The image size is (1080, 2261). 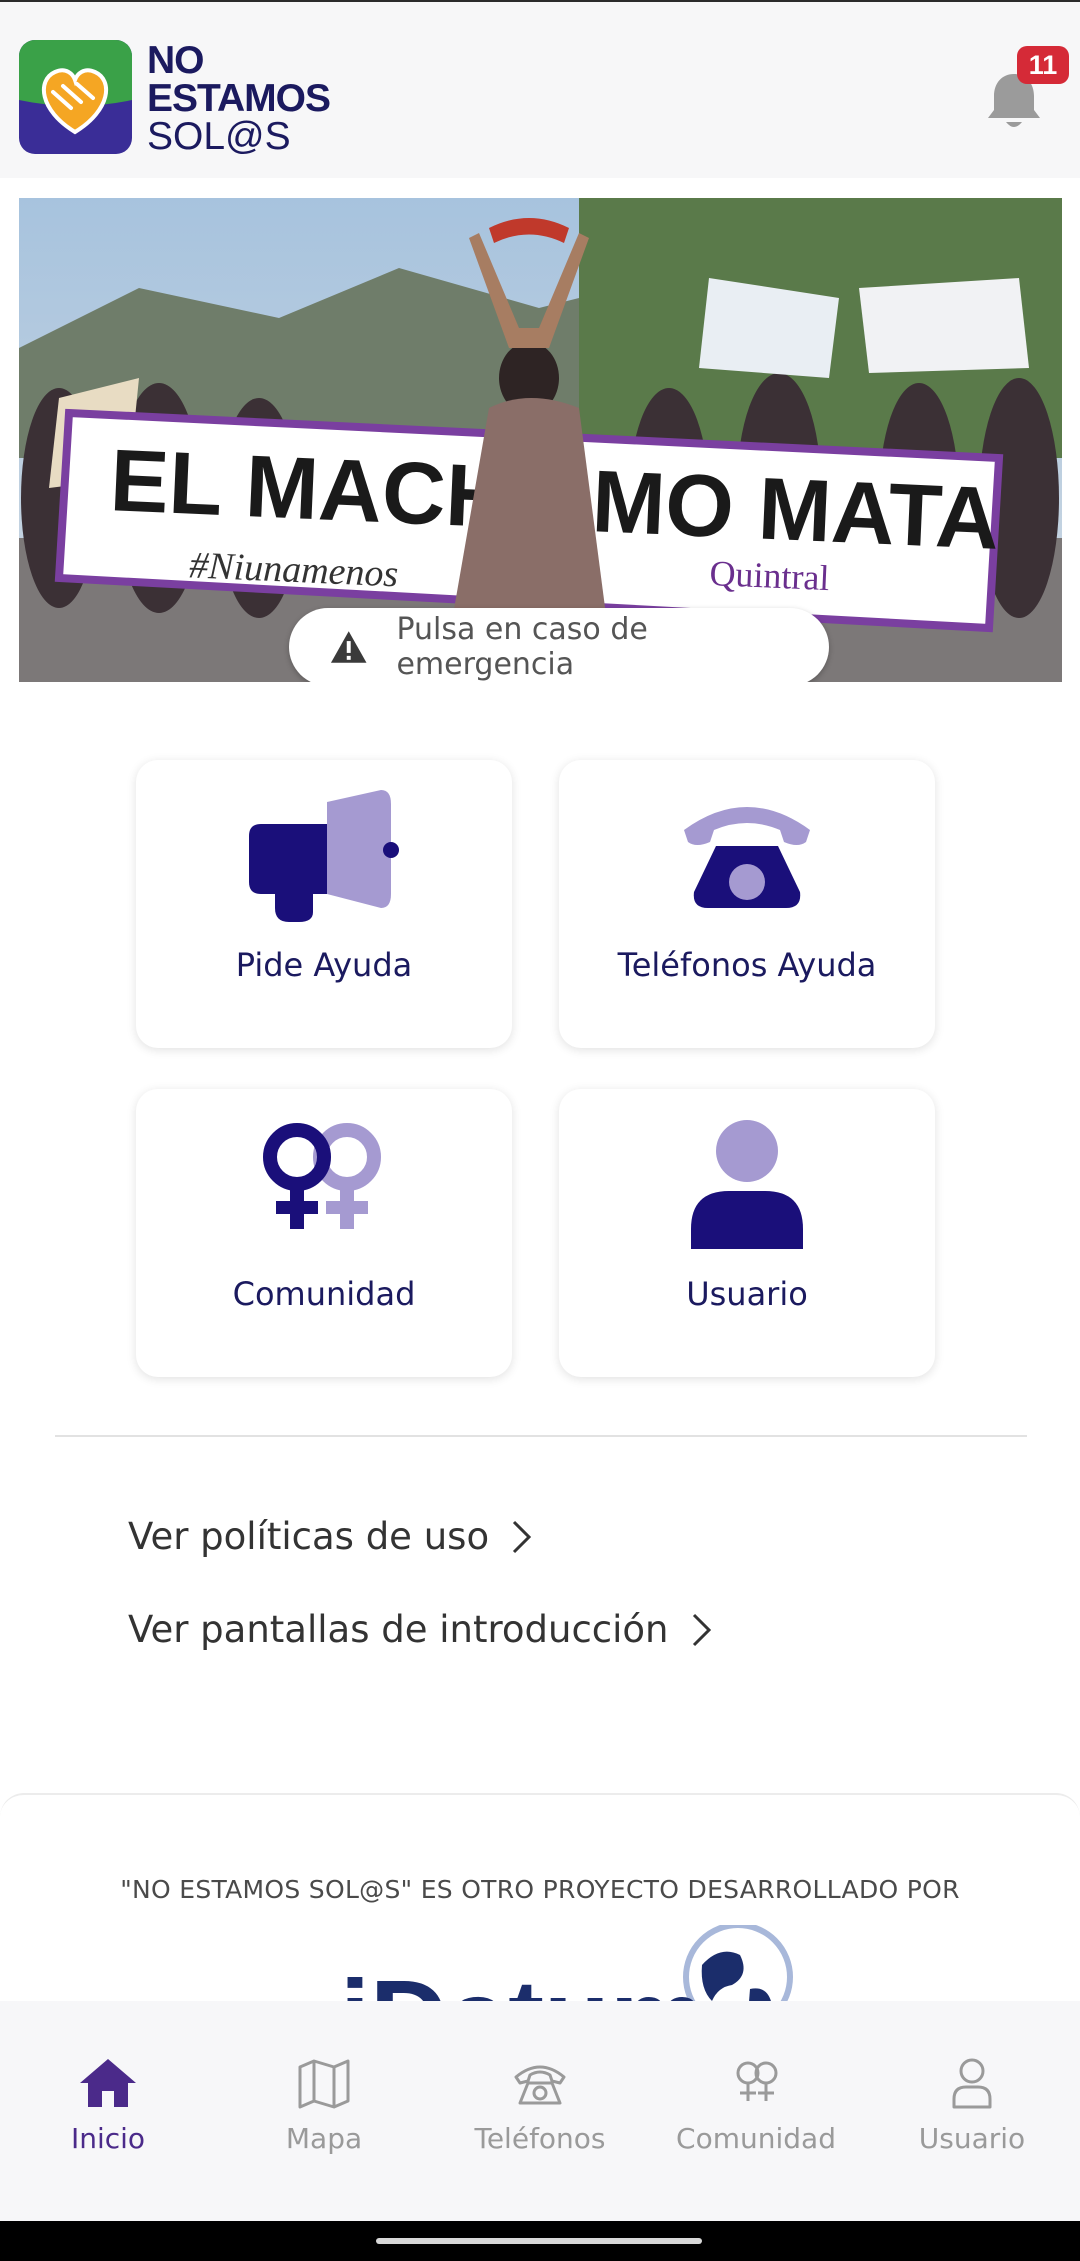 I want to click on card-label: Teléfonos Ayuda, so click(x=747, y=965).